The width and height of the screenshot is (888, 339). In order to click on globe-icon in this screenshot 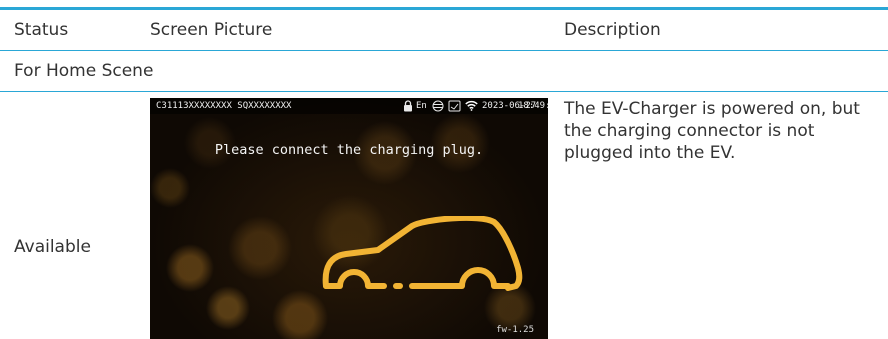, I will do `click(438, 106)`.